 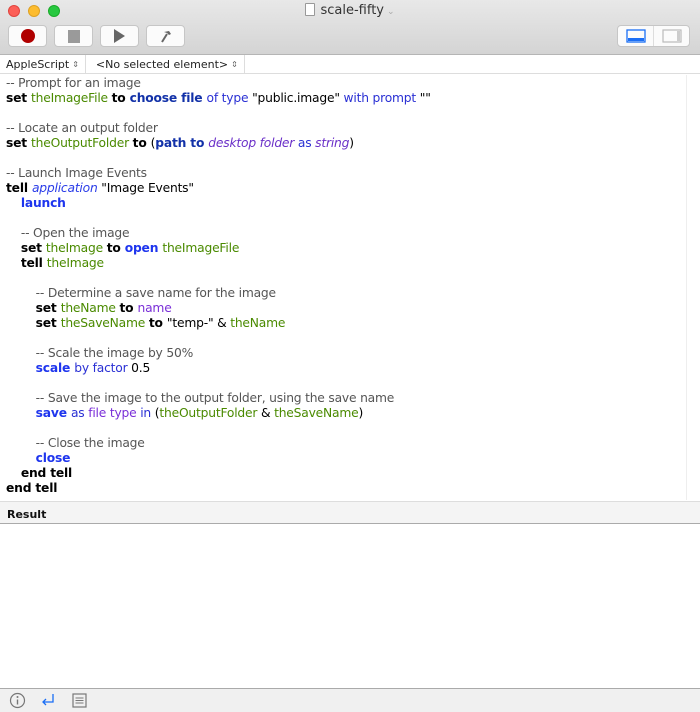 What do you see at coordinates (114, 353) in the screenshot?
I see `code-token-cm: -- Scale the image by 50%` at bounding box center [114, 353].